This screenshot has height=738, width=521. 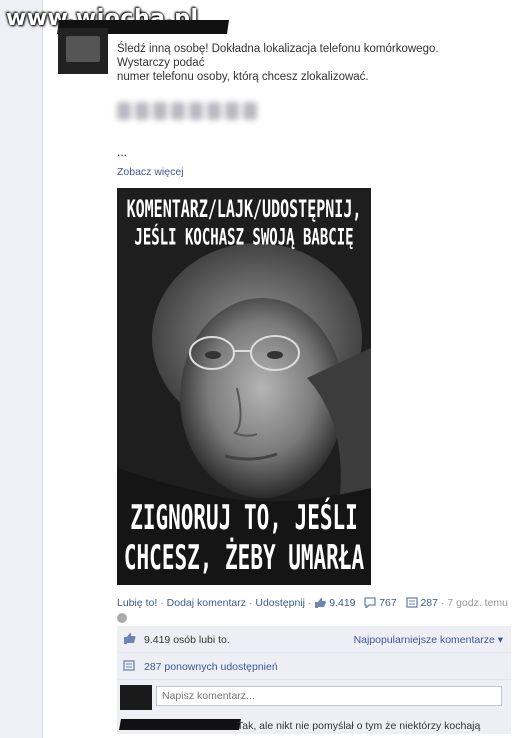 I want to click on share-link: Udostępnij, so click(x=280, y=603).